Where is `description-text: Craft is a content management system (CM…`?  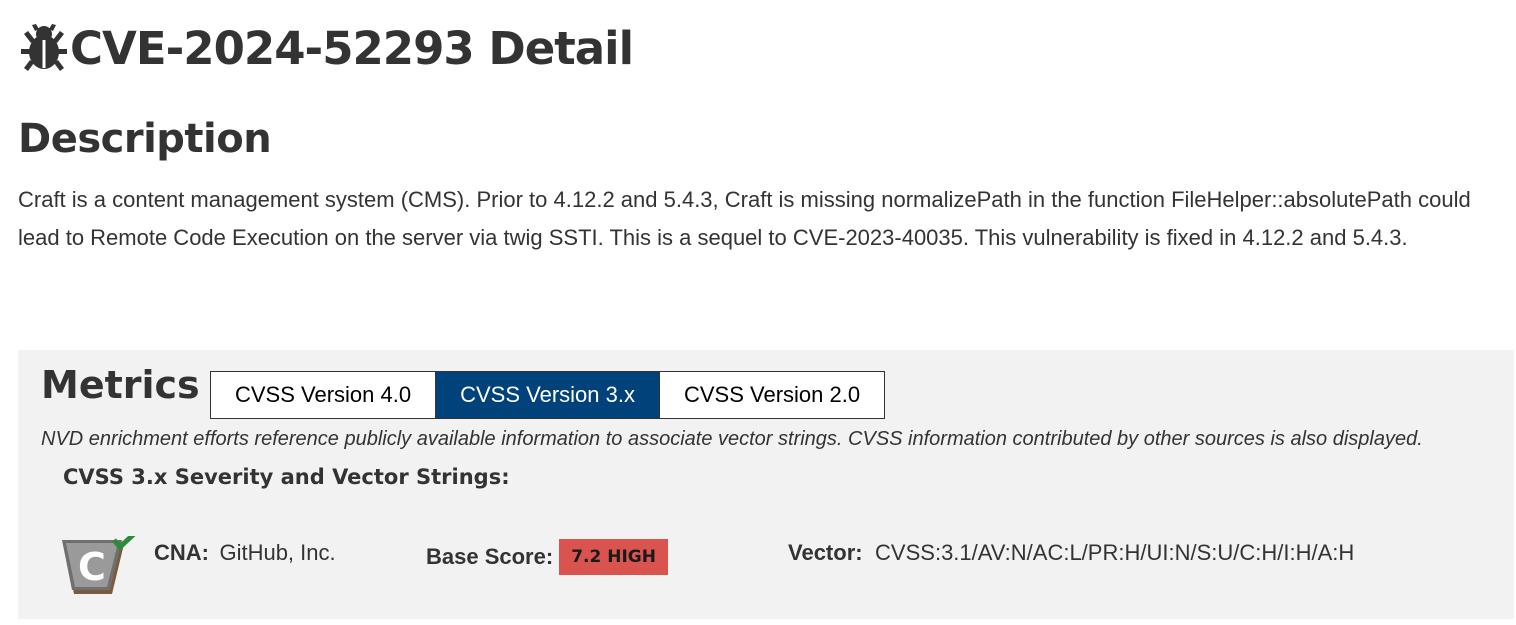
description-text: Craft is a content management system (CM… is located at coordinates (744, 218).